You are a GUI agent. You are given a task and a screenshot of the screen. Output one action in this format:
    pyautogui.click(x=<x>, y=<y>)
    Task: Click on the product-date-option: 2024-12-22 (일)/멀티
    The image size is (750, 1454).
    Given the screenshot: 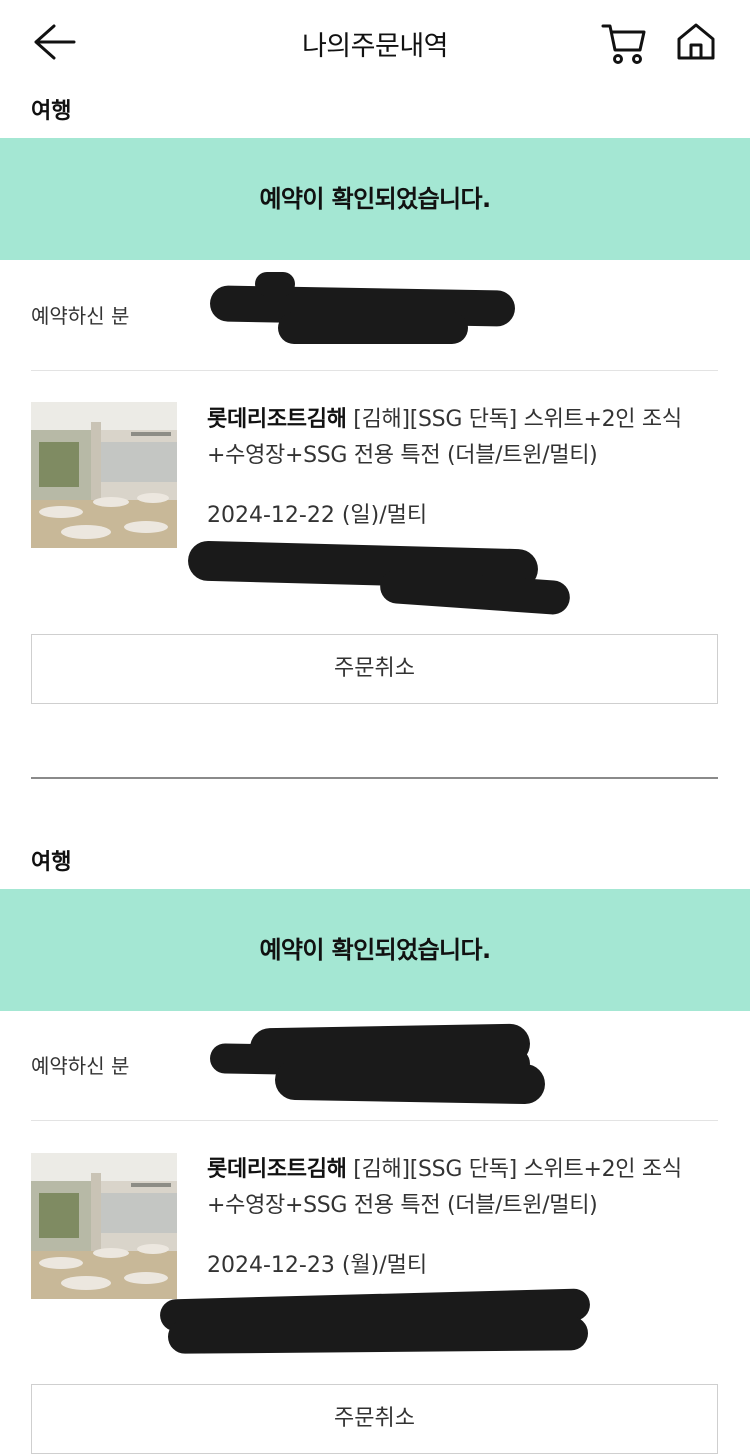 What is the action you would take?
    pyautogui.click(x=317, y=515)
    